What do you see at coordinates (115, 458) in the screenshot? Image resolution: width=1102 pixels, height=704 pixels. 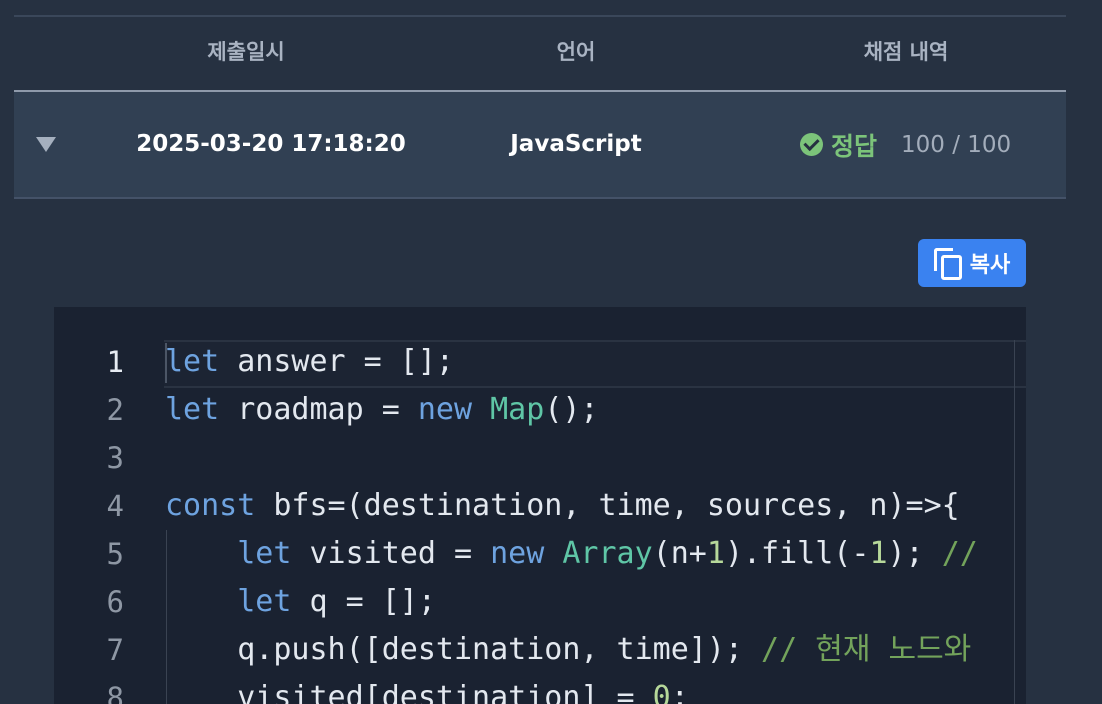 I see `line-number: 3` at bounding box center [115, 458].